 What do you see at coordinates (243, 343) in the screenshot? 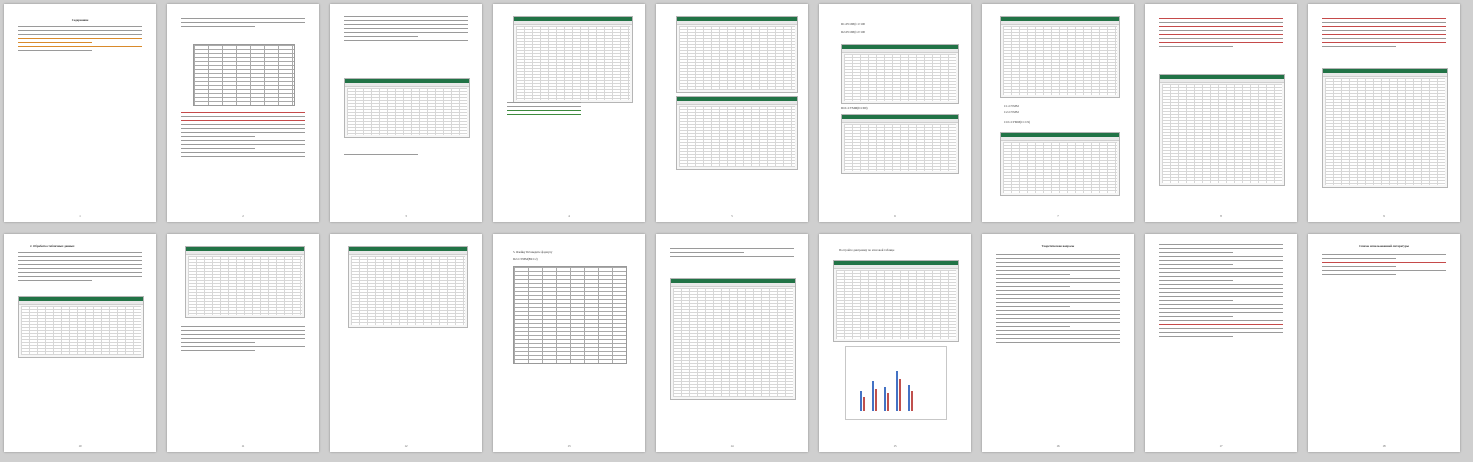
I see `document-page: 11` at bounding box center [243, 343].